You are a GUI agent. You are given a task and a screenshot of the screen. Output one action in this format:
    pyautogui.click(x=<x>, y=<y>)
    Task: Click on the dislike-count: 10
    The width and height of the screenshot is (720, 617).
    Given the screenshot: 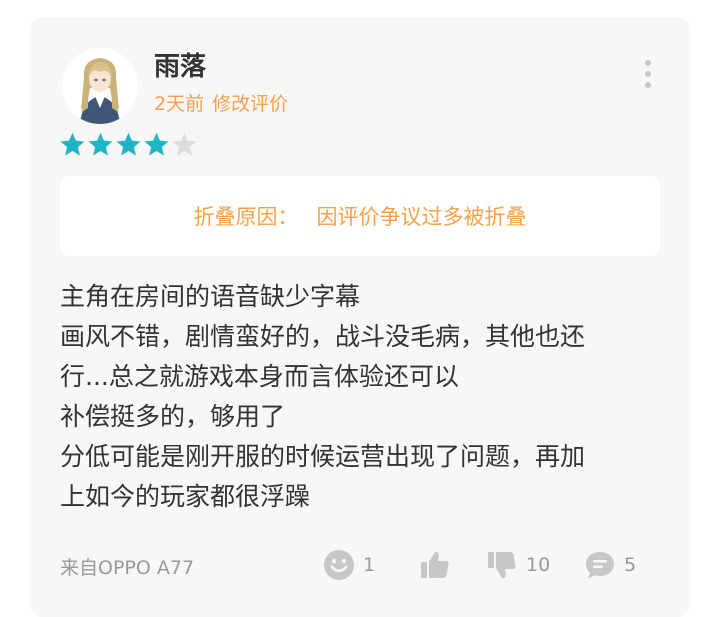 What is the action you would take?
    pyautogui.click(x=538, y=565)
    